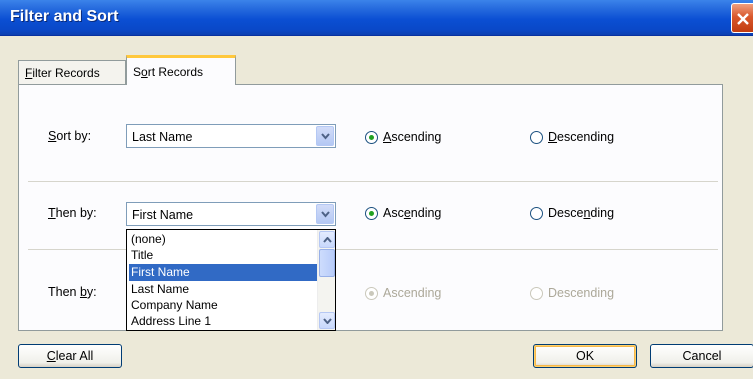 This screenshot has height=379, width=753. I want to click on sort-by-ascending-label: Ascending, so click(412, 137).